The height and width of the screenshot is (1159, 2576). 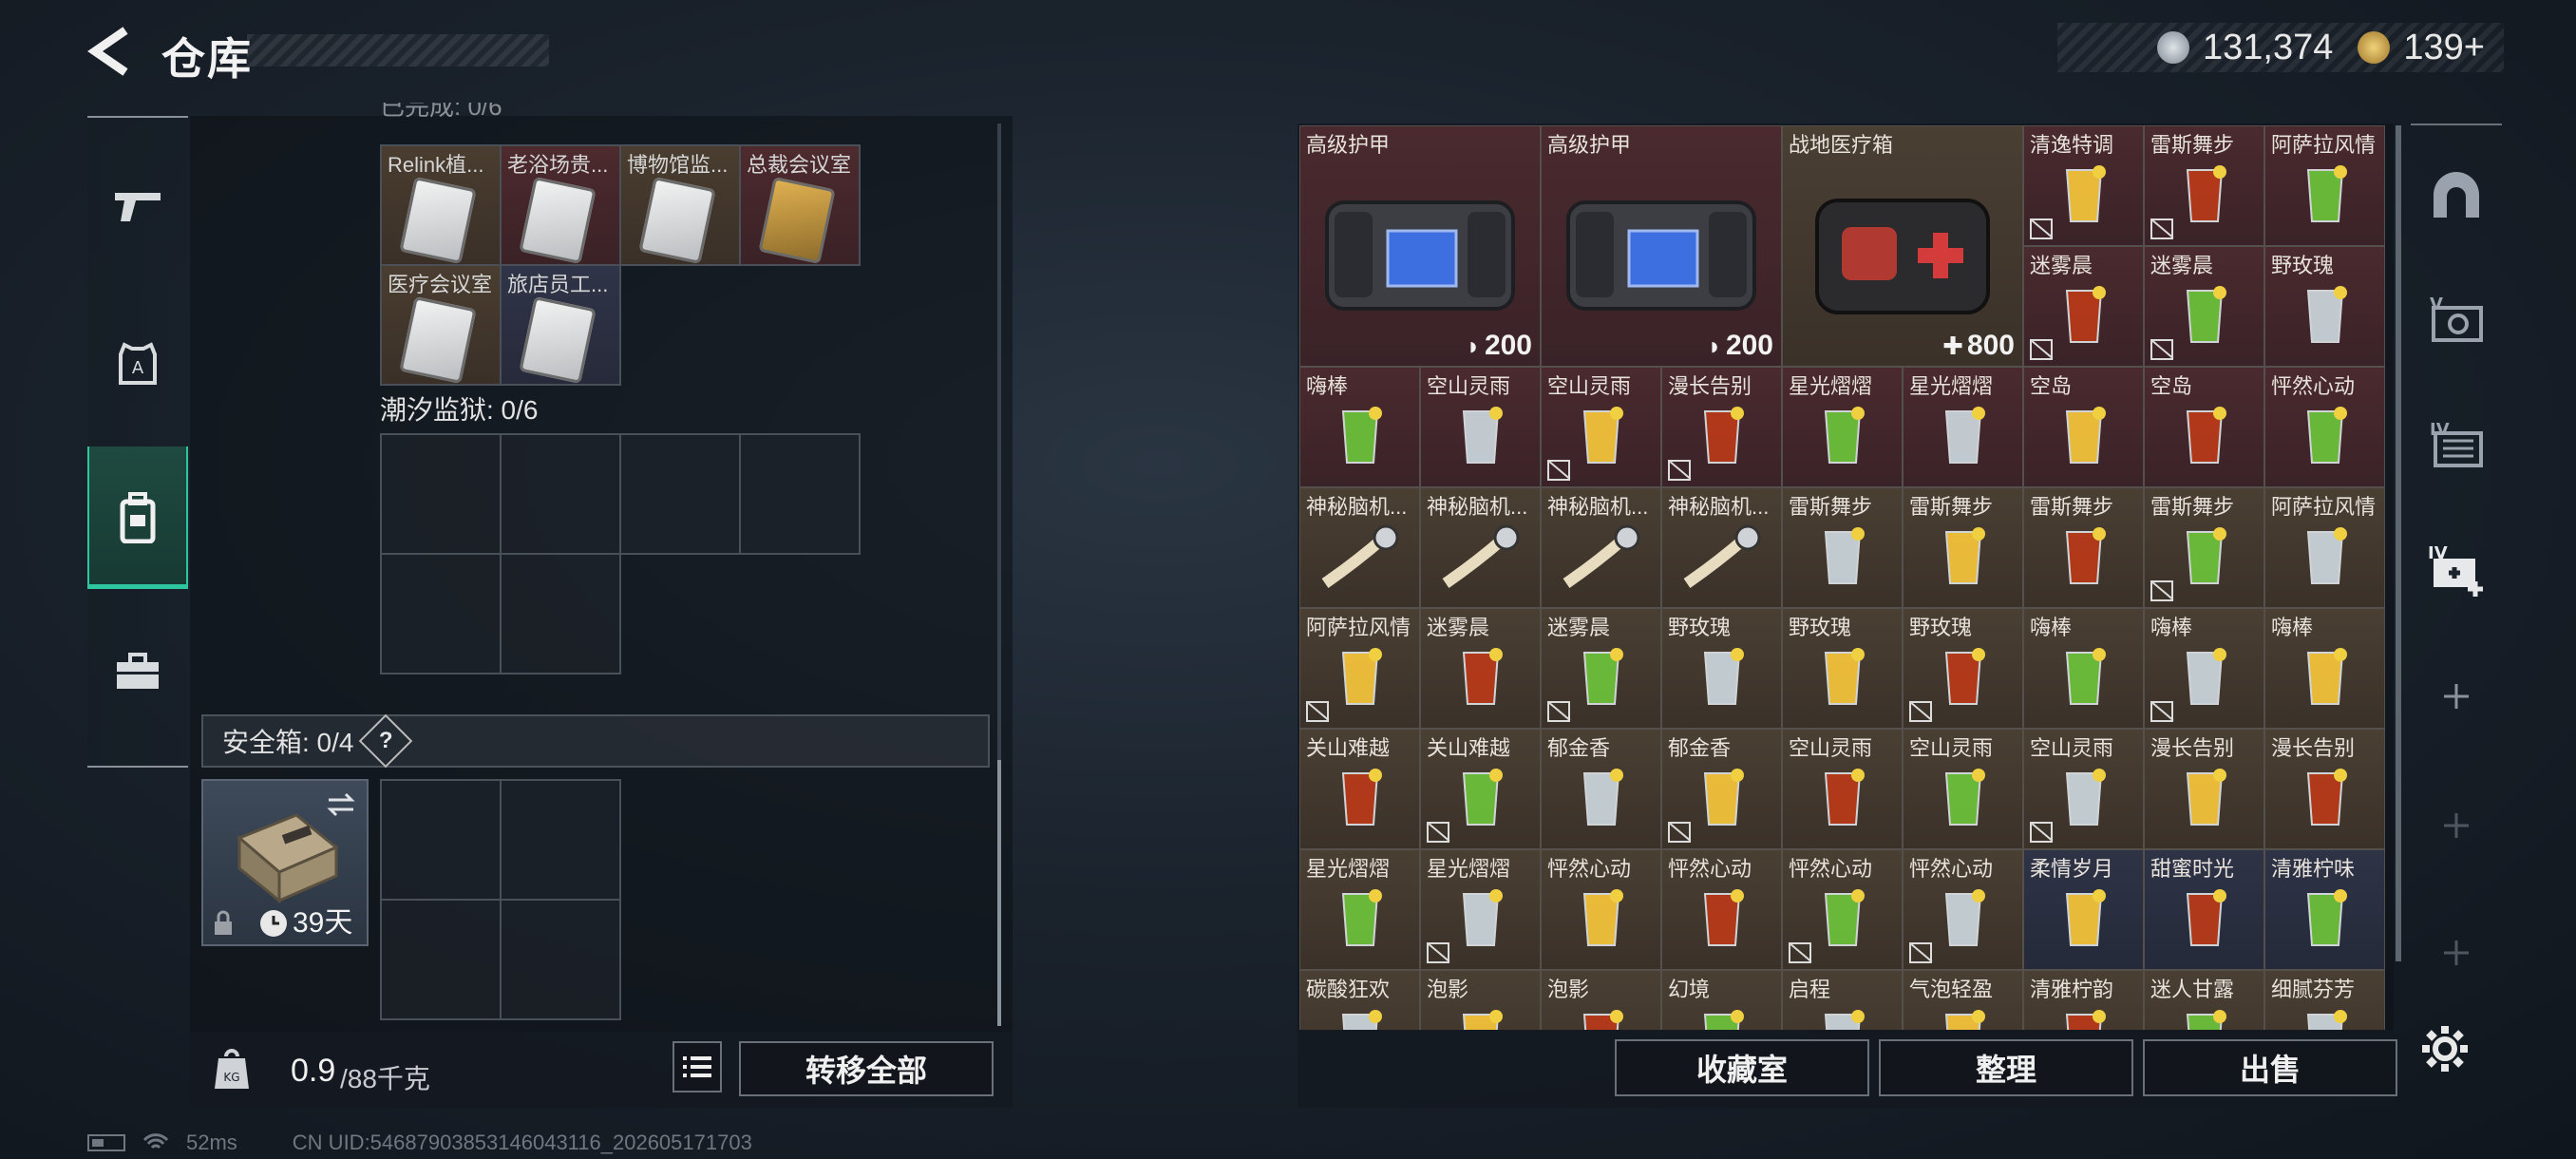 I want to click on drink-item: 甜蜜时光, so click(x=2204, y=909).